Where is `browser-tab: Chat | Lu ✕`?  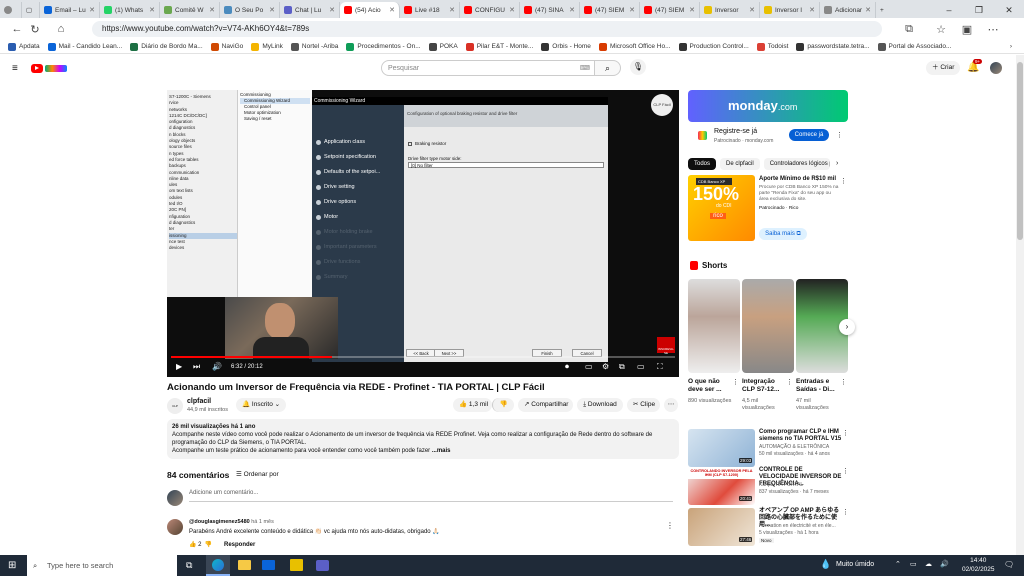
browser-tab: Chat | Lu ✕ is located at coordinates (310, 10).